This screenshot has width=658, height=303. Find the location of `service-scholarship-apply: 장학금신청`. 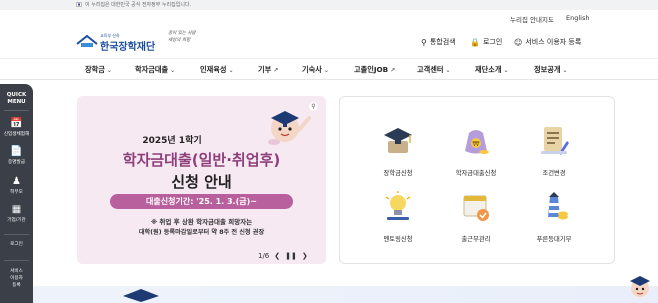

service-scholarship-apply: 장학금신청 is located at coordinates (398, 151).